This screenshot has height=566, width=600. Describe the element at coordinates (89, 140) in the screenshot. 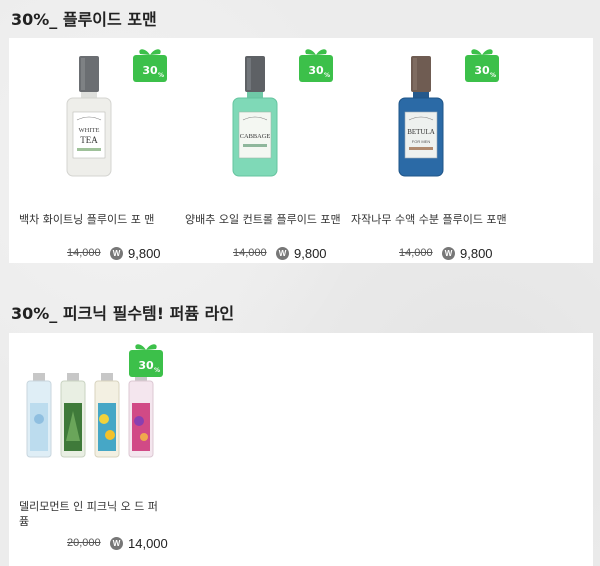

I see `white-tea-label-line2: TEA` at that location.